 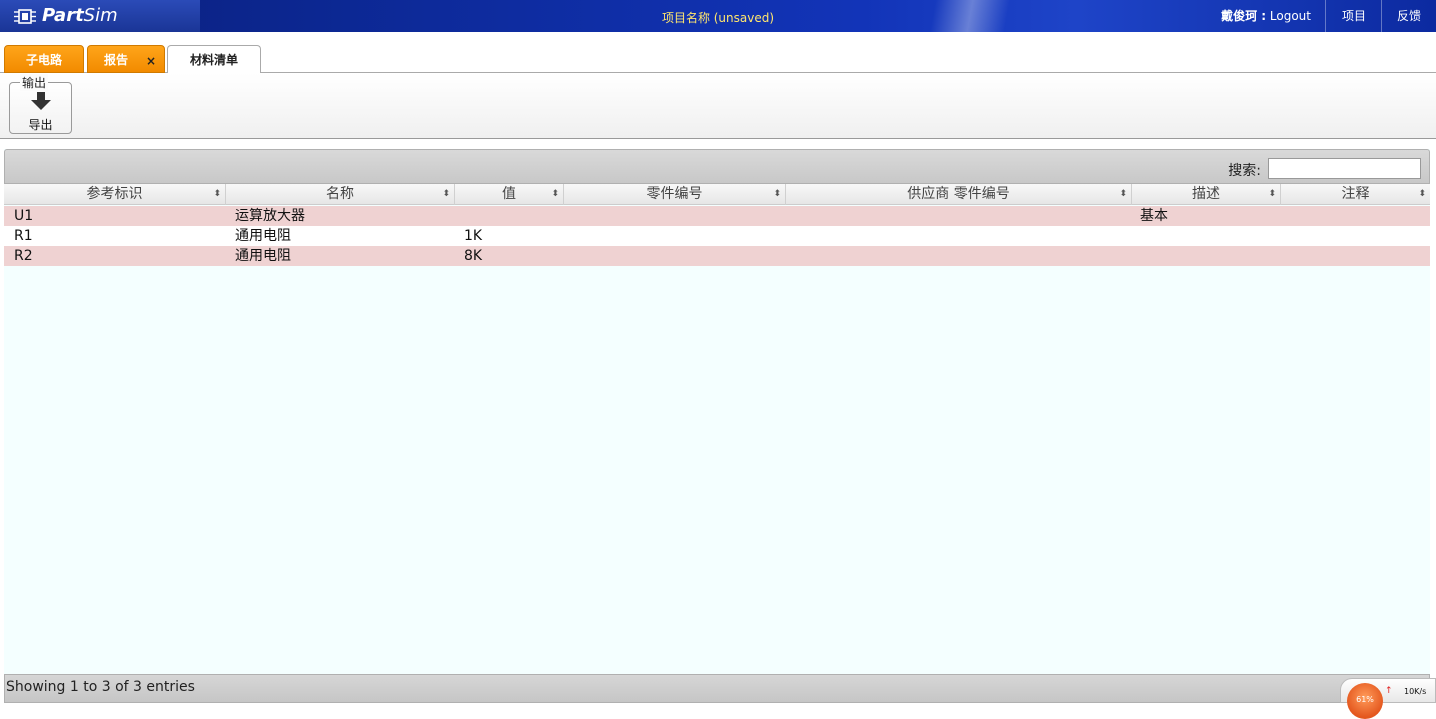 What do you see at coordinates (40, 125) in the screenshot?
I see `export-label: 导出` at bounding box center [40, 125].